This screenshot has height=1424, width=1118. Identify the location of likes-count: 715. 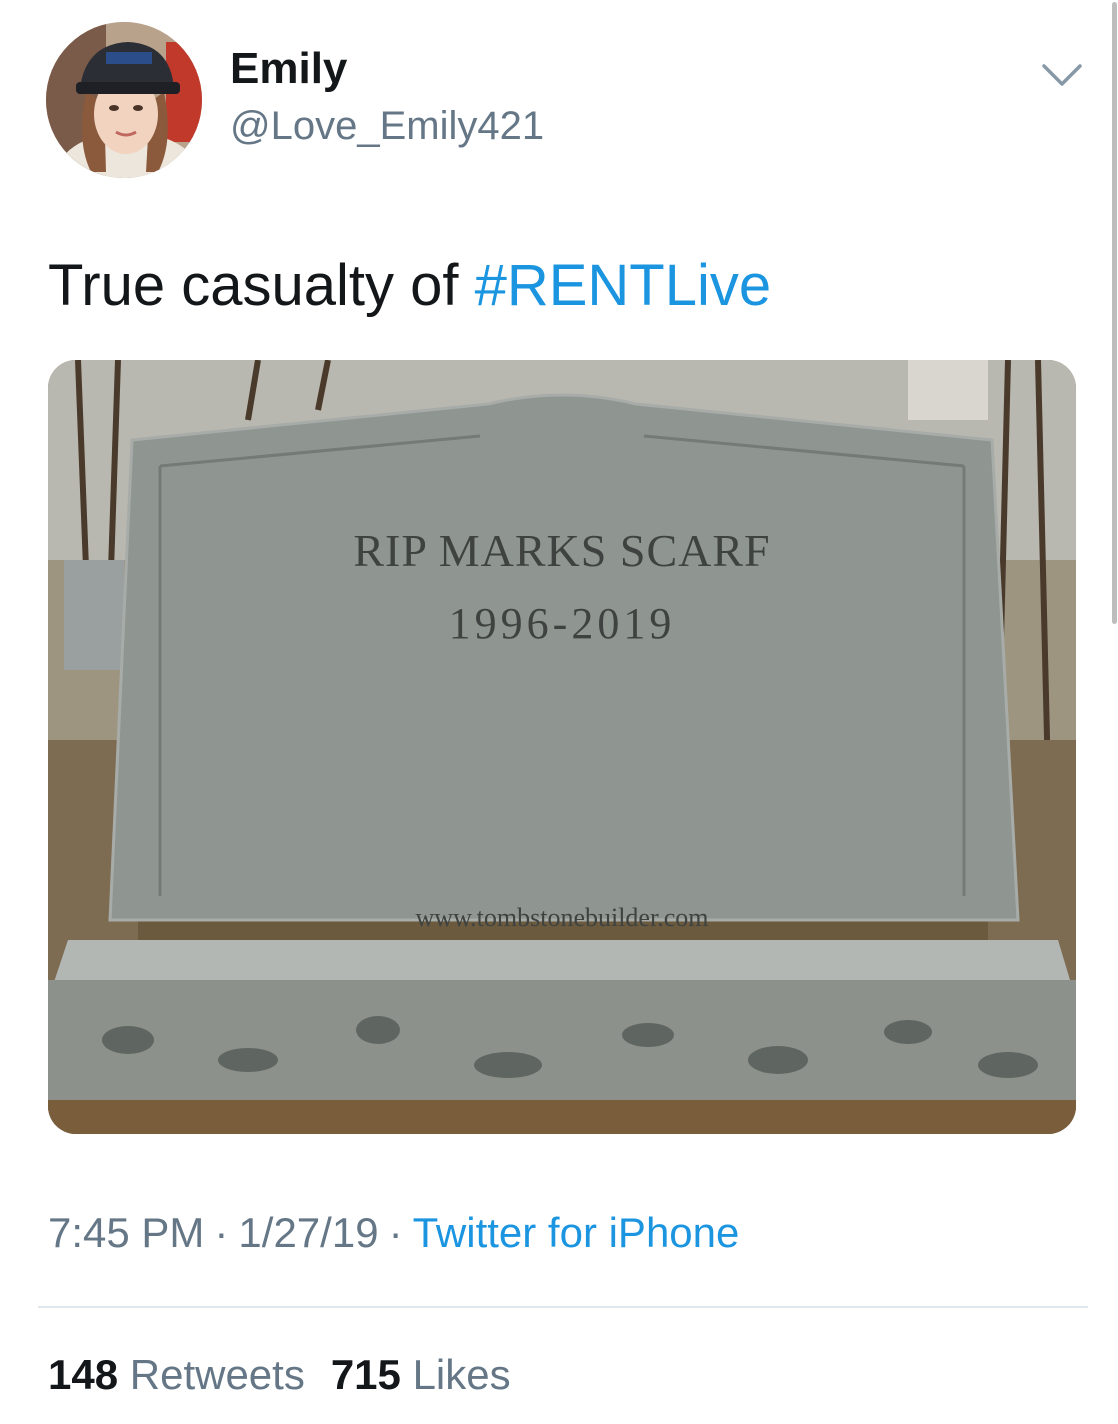
(365, 1374).